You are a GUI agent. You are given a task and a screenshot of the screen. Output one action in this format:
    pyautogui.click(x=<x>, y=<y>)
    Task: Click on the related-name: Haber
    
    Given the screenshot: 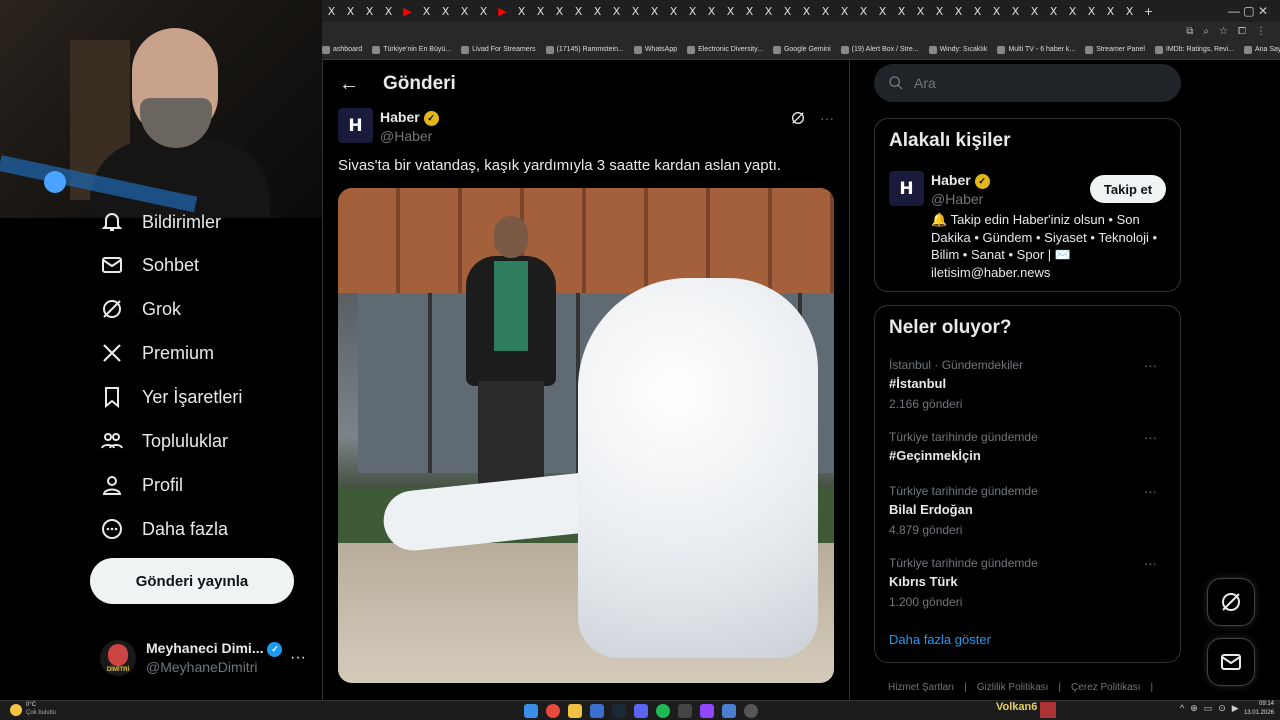 What is the action you would take?
    pyautogui.click(x=951, y=180)
    